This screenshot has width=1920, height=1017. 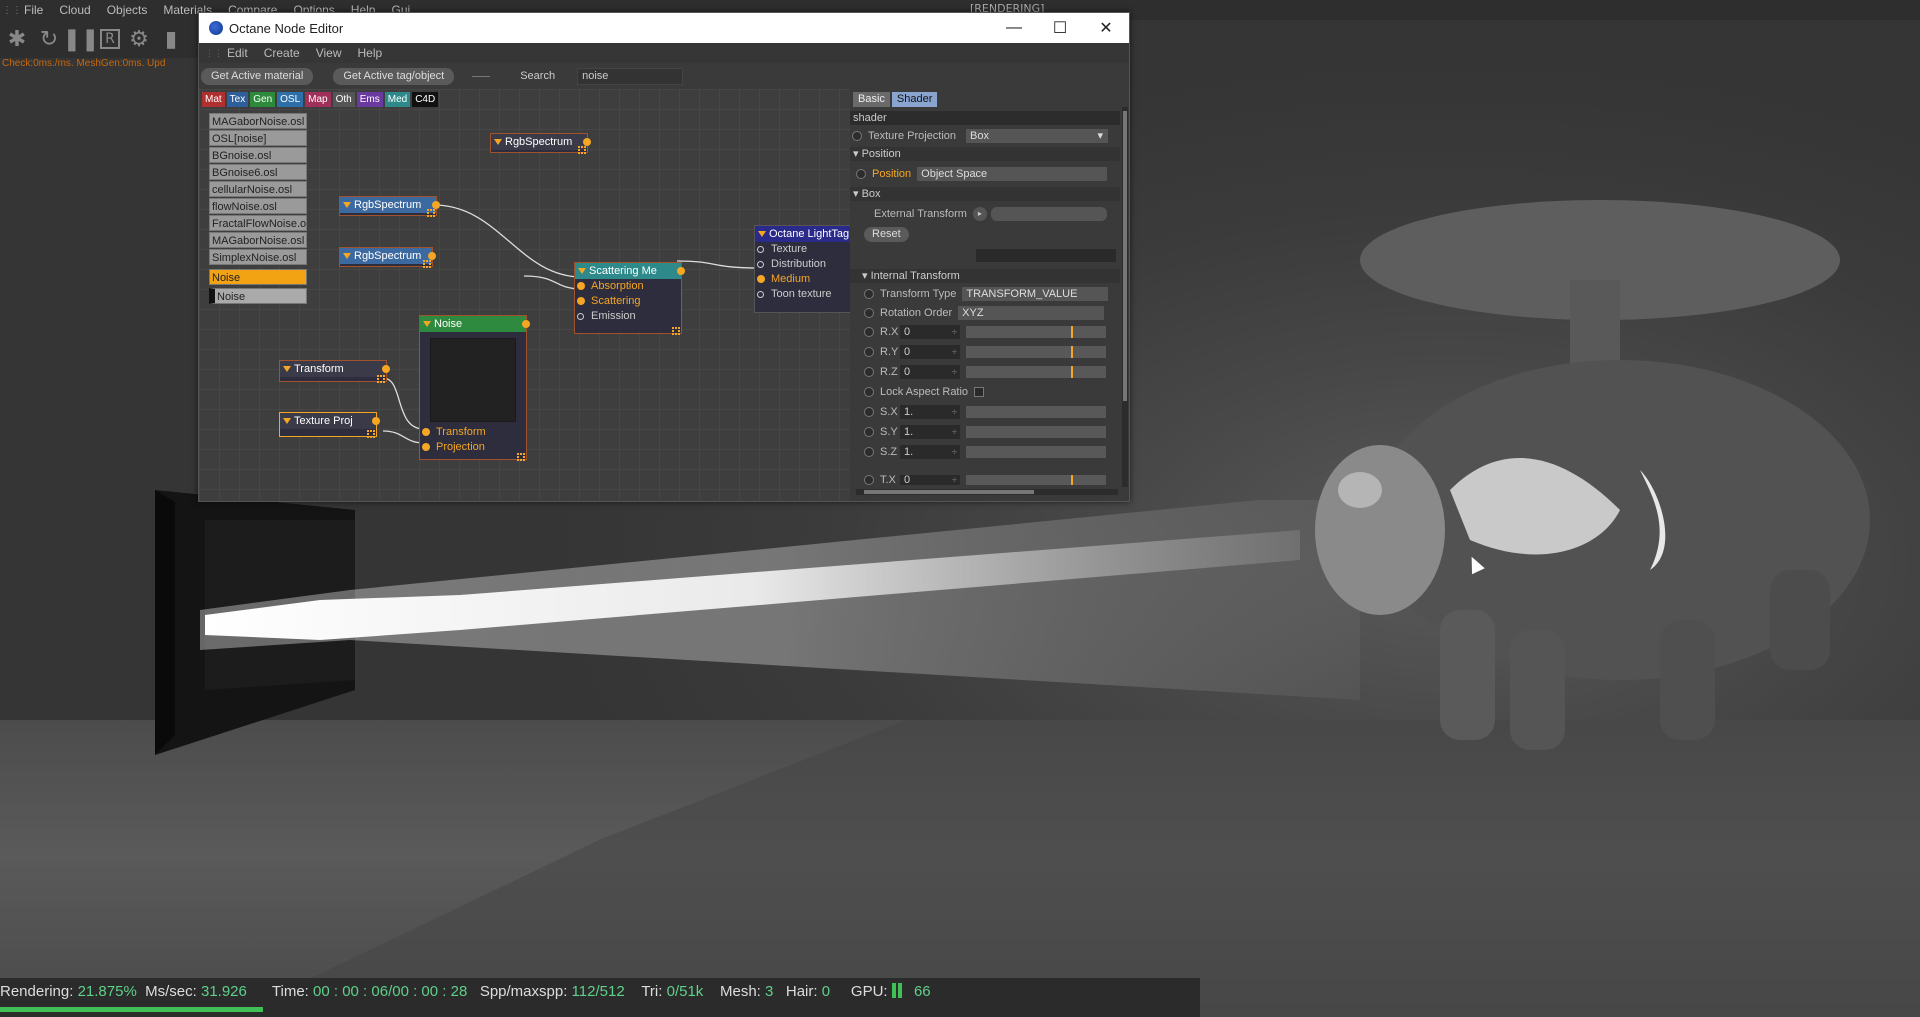 I want to click on node-rgbspectrum-2: RgbSpectrum, so click(x=389, y=206).